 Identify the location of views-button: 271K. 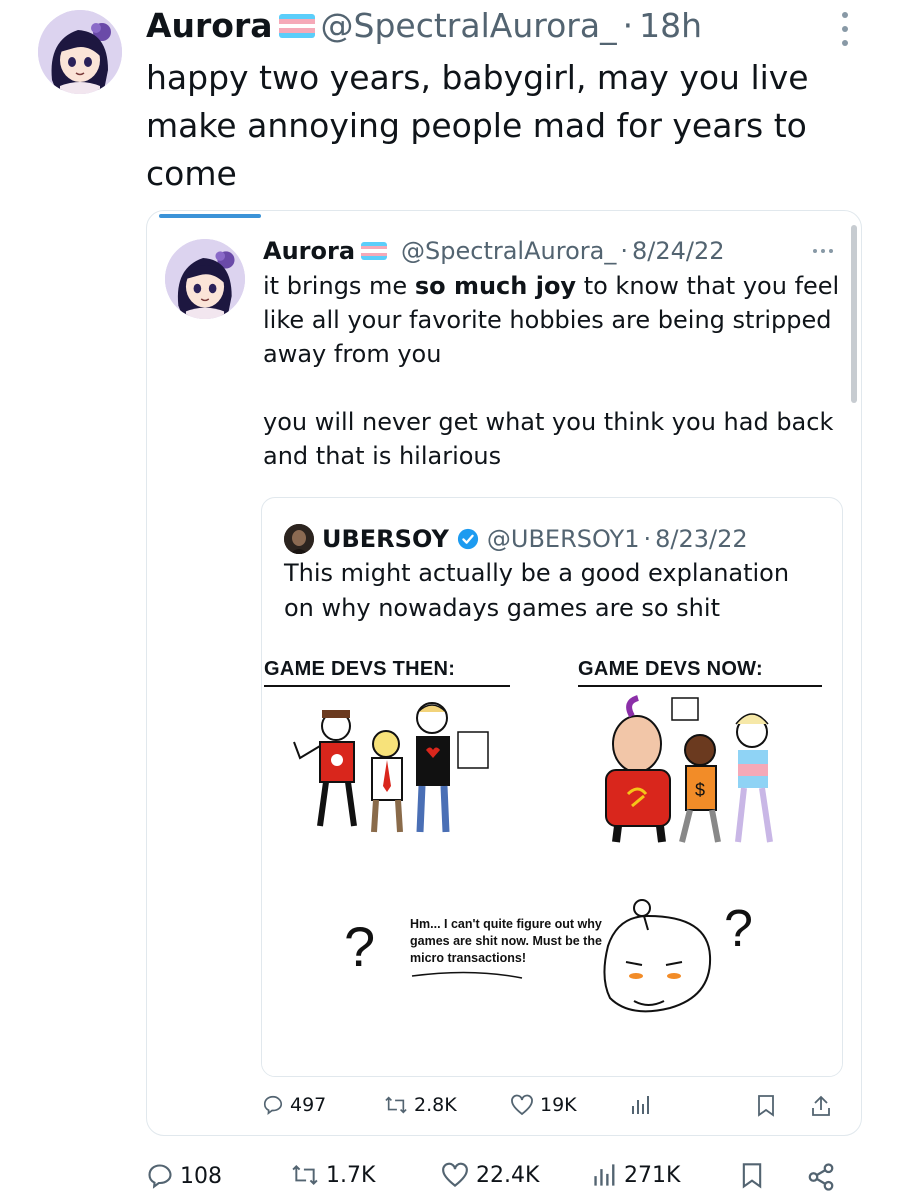
(636, 1175).